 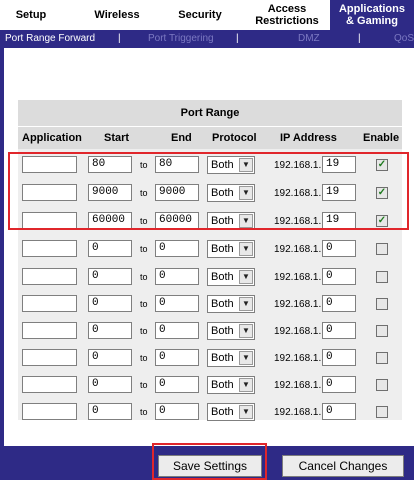 What do you see at coordinates (343, 466) in the screenshot?
I see `cancel-changes-button: Cancel Changes` at bounding box center [343, 466].